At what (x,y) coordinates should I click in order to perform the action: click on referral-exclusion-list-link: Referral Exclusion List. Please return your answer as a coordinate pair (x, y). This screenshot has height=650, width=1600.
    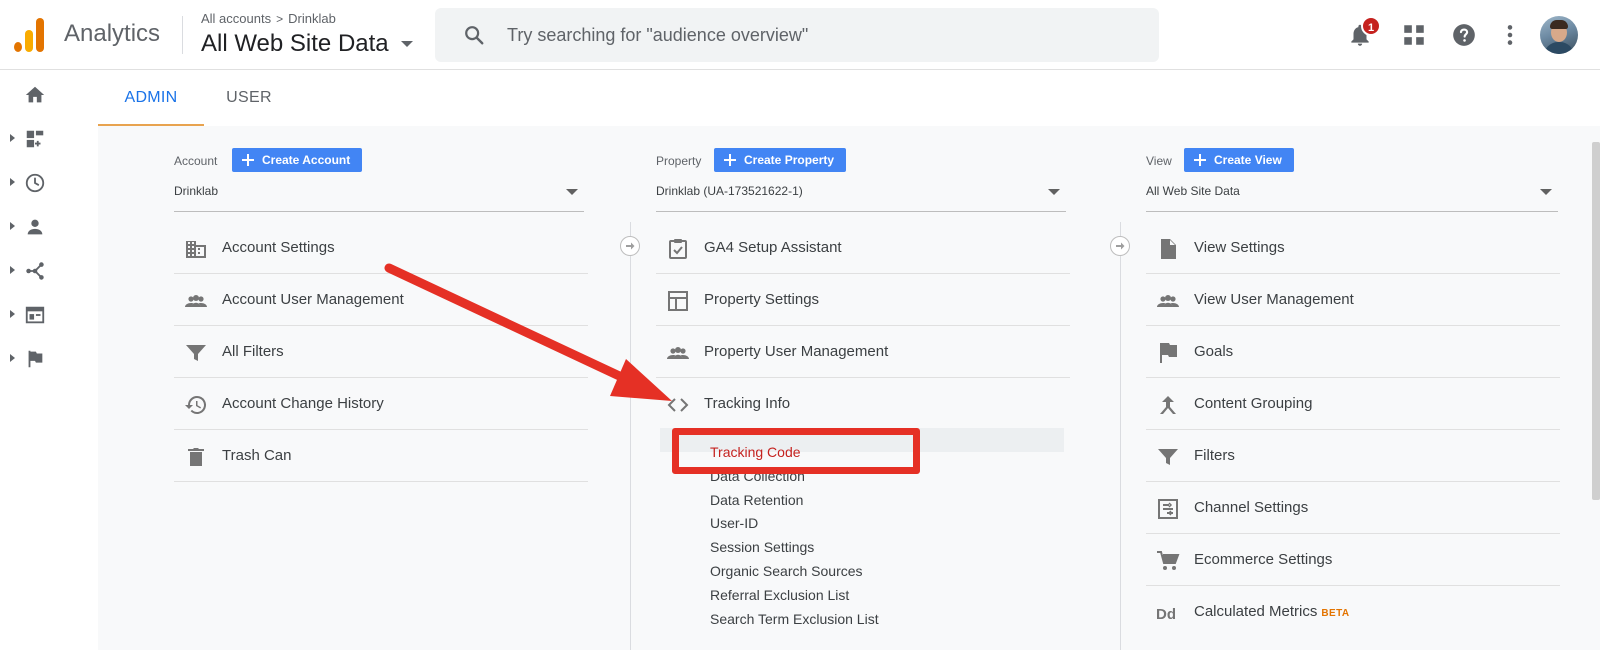
    Looking at the image, I should click on (779, 595).